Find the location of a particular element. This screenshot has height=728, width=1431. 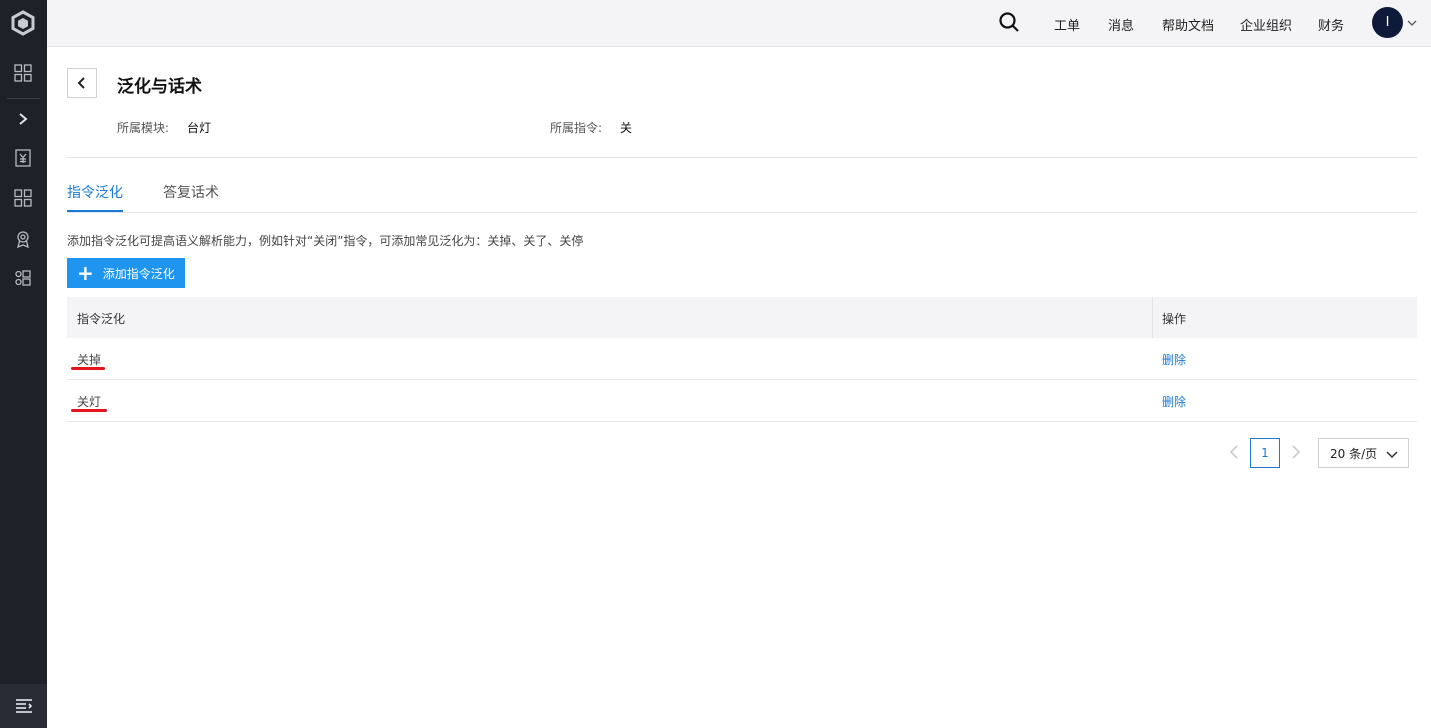

add-generalization-button: + 添加指令泛化 is located at coordinates (126, 273).